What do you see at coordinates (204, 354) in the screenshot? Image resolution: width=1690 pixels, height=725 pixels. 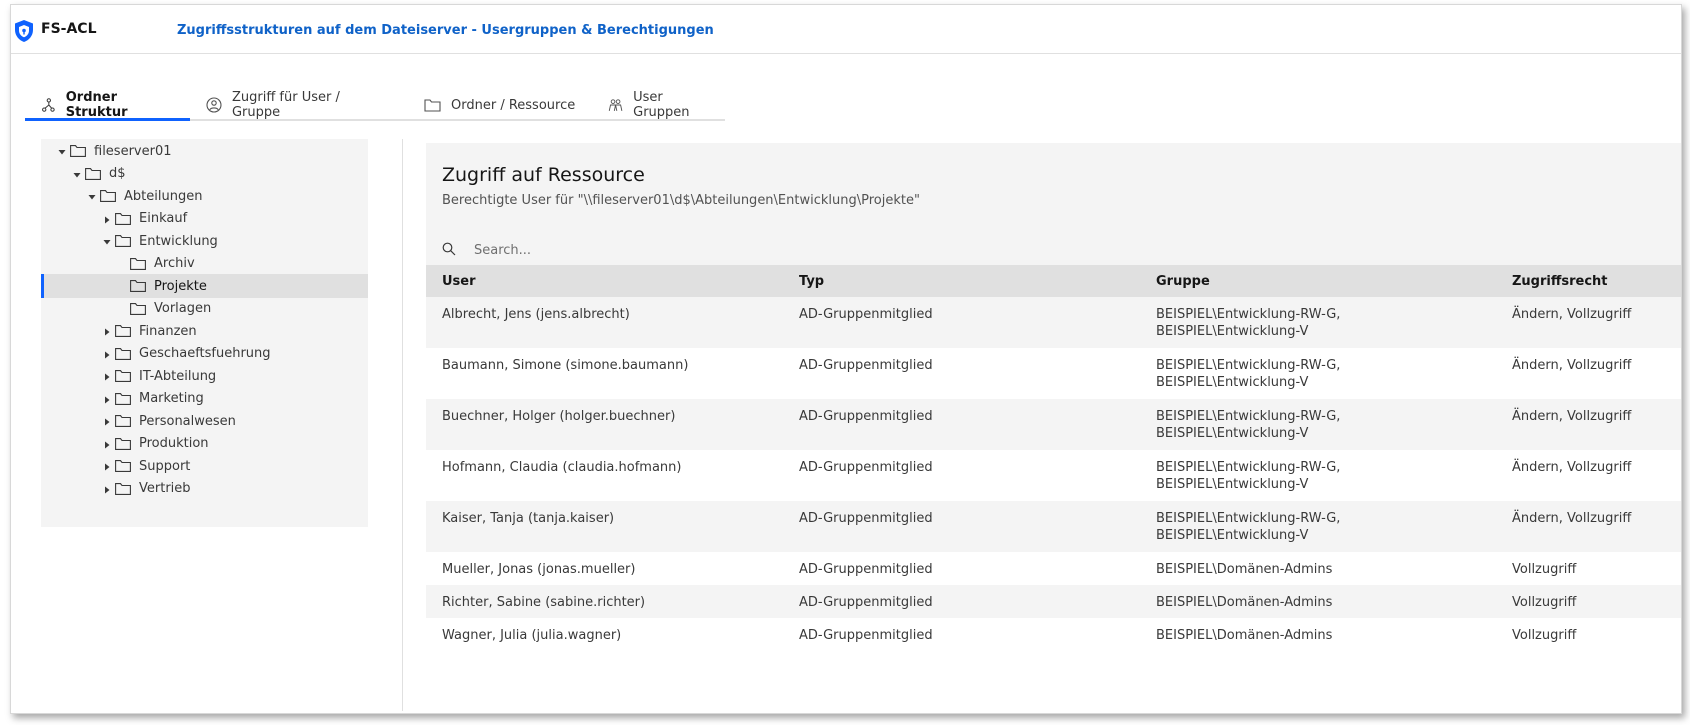 I see `tree-item: Geschaeftsfuehrung` at bounding box center [204, 354].